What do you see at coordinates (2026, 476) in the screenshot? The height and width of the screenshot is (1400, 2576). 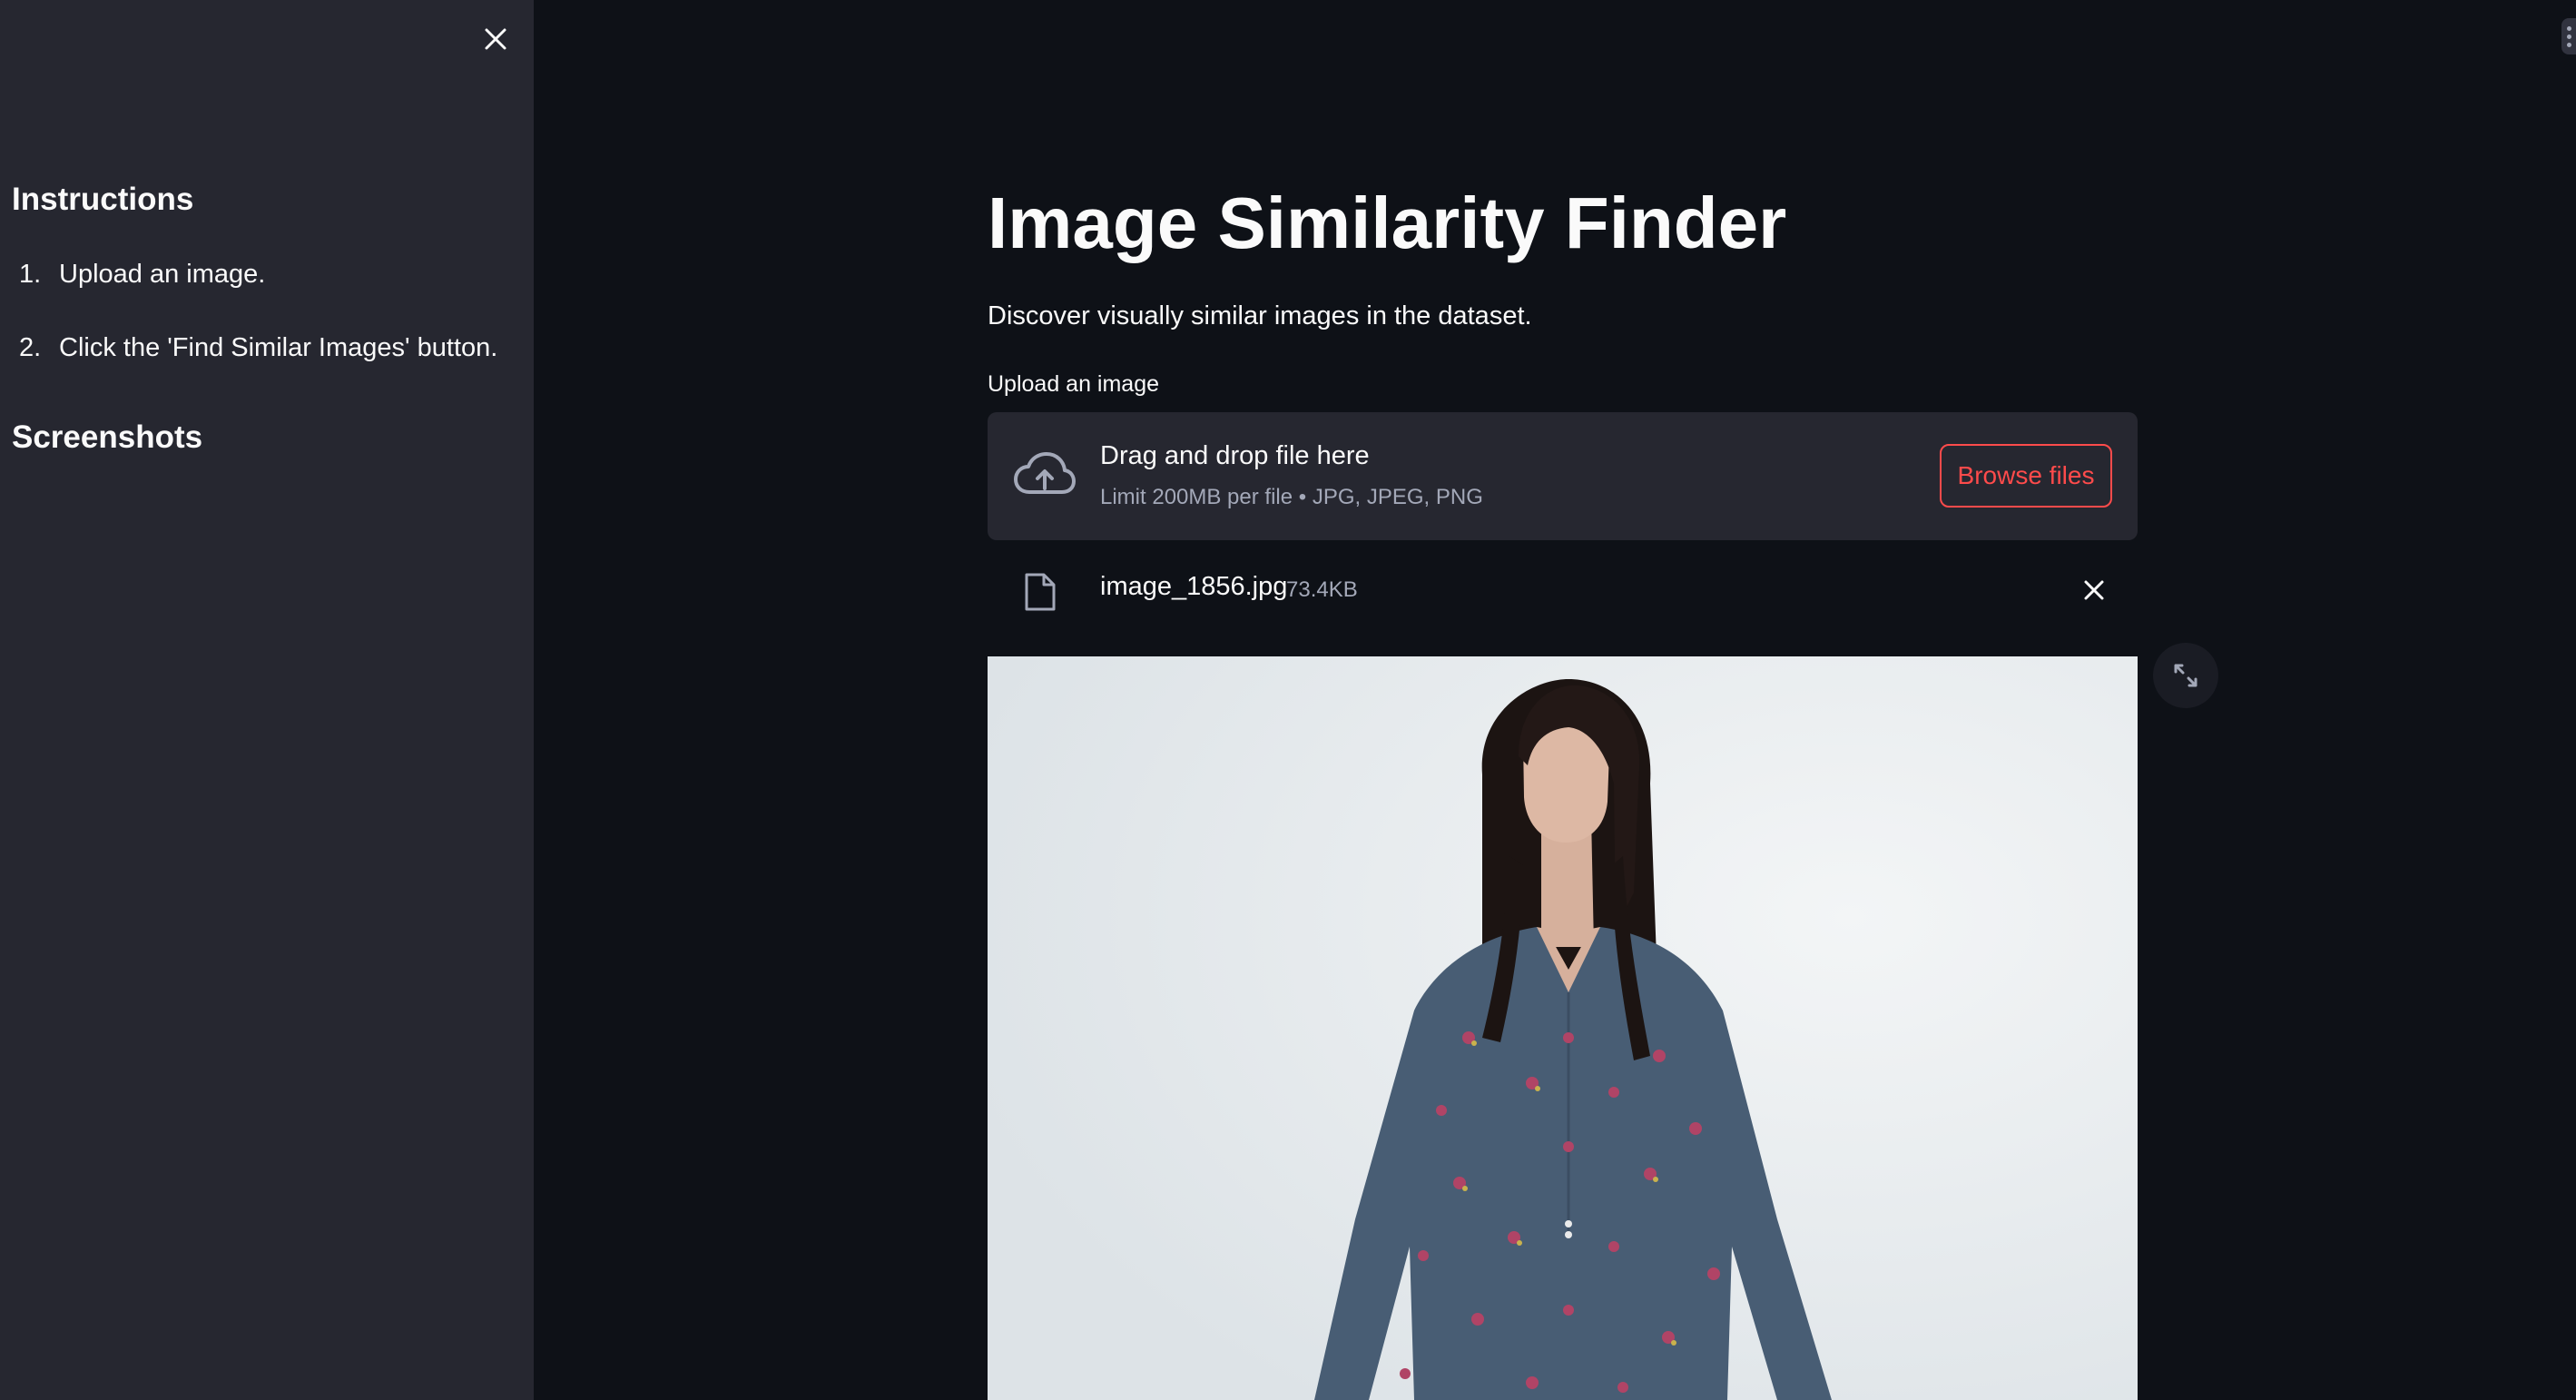 I see `browse-files-button: Browse files` at bounding box center [2026, 476].